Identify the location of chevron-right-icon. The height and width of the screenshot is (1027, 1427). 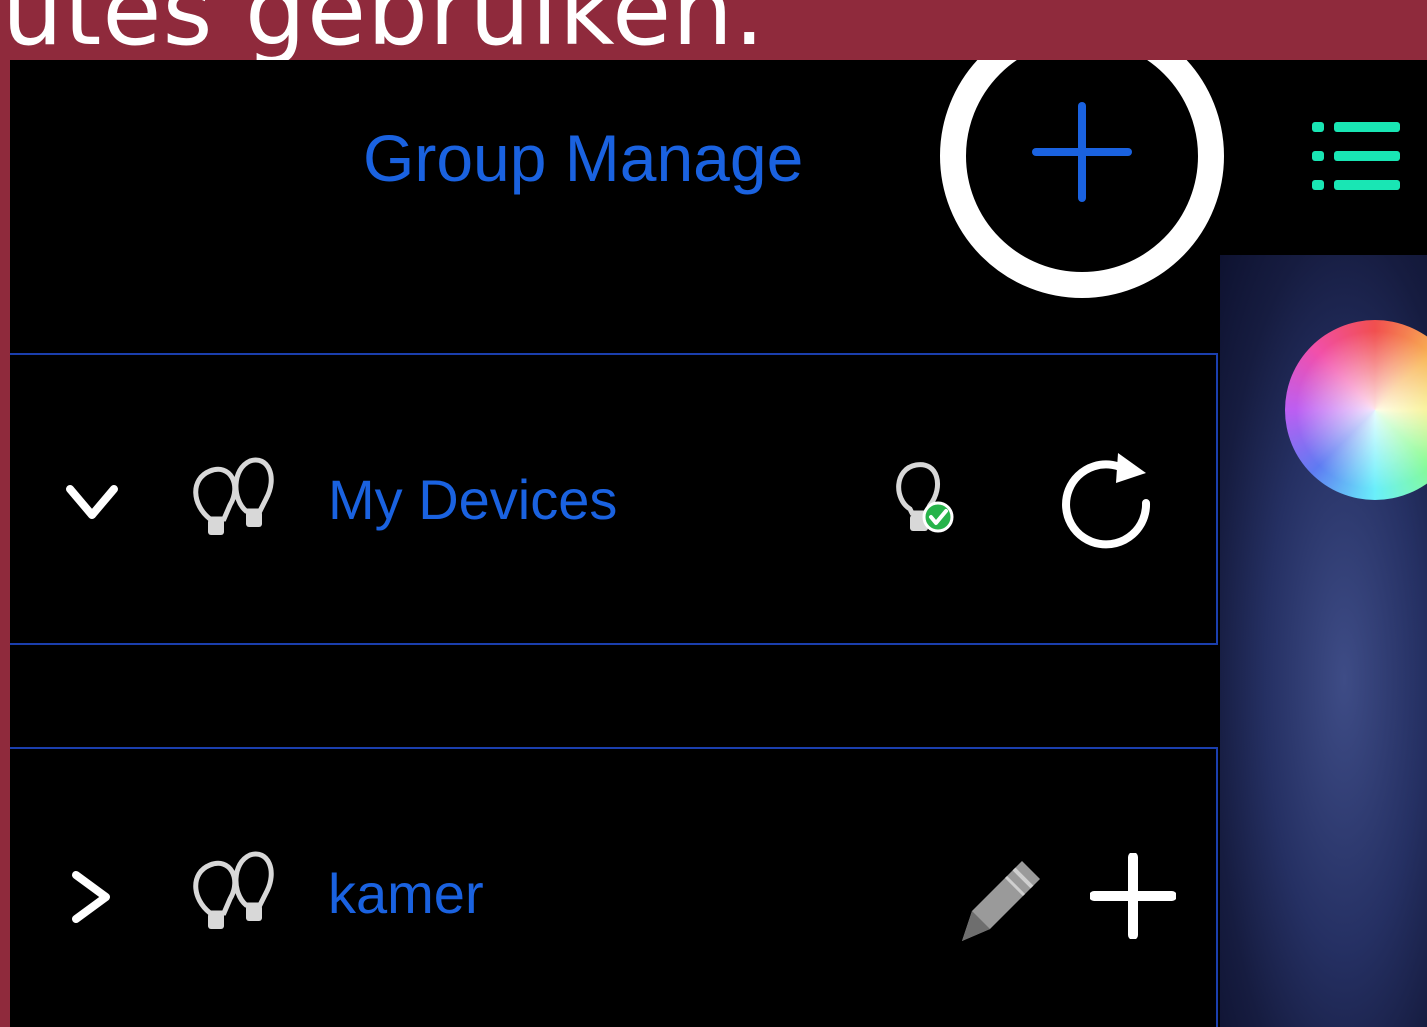
(92, 897).